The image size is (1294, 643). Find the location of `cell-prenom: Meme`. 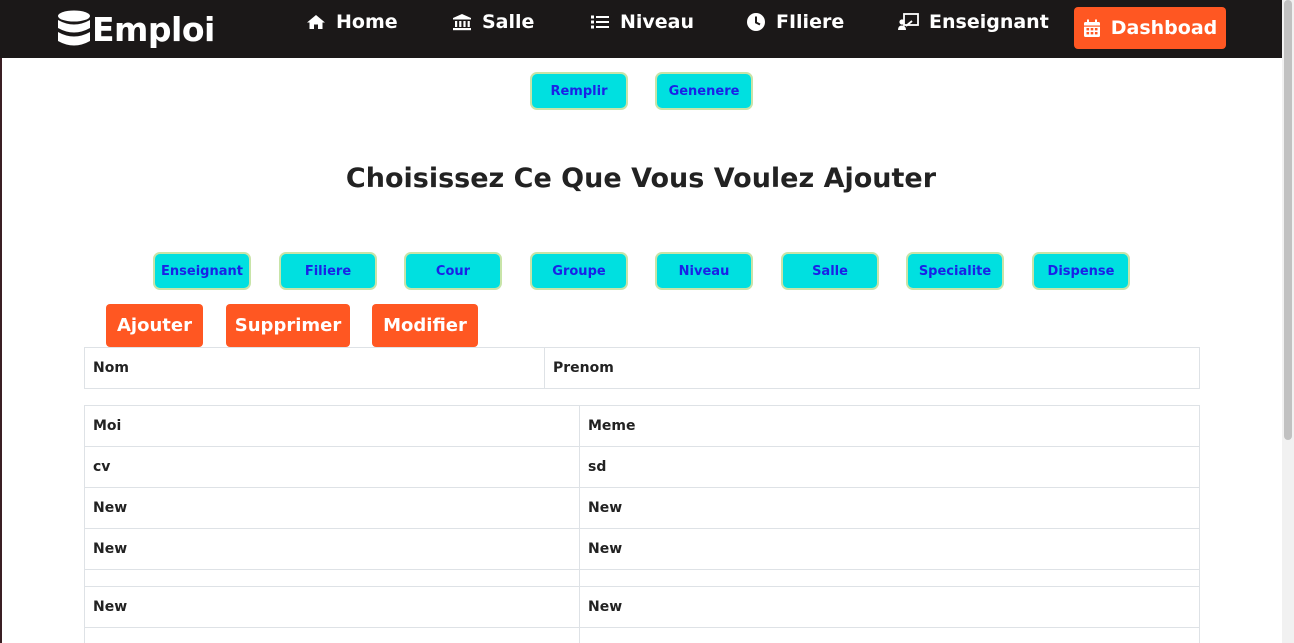

cell-prenom: Meme is located at coordinates (889, 426).